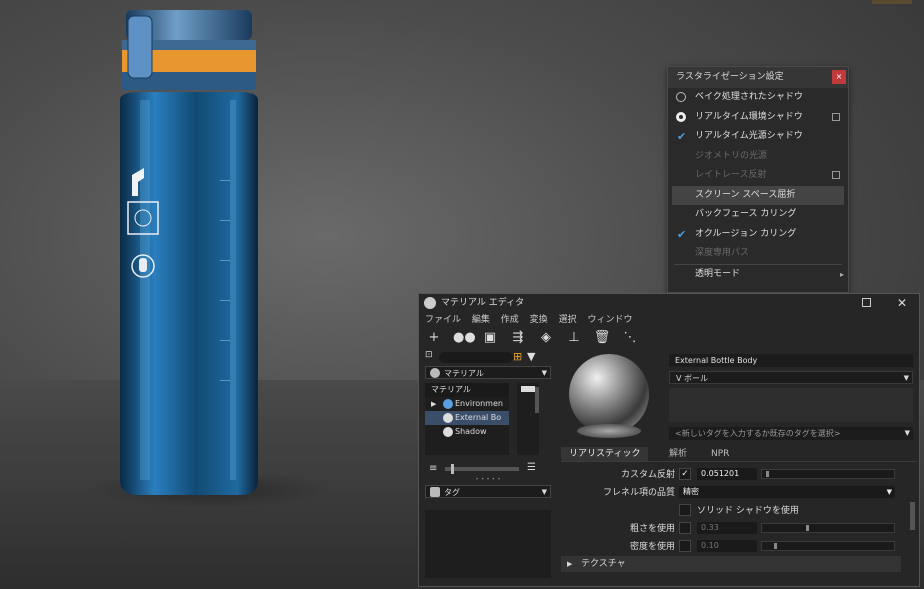  What do you see at coordinates (866, 302) in the screenshot?
I see `maximize-icon` at bounding box center [866, 302].